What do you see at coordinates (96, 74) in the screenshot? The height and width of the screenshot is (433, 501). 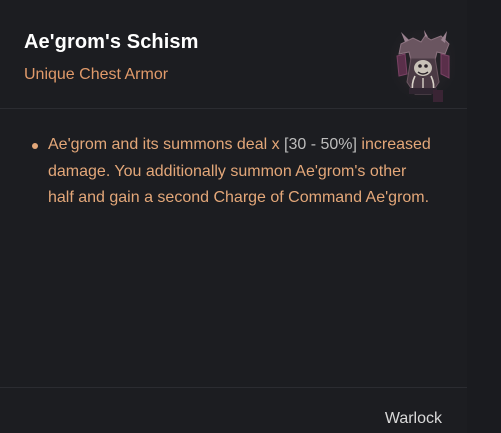 I see `item-type: Unique Chest Armor` at bounding box center [96, 74].